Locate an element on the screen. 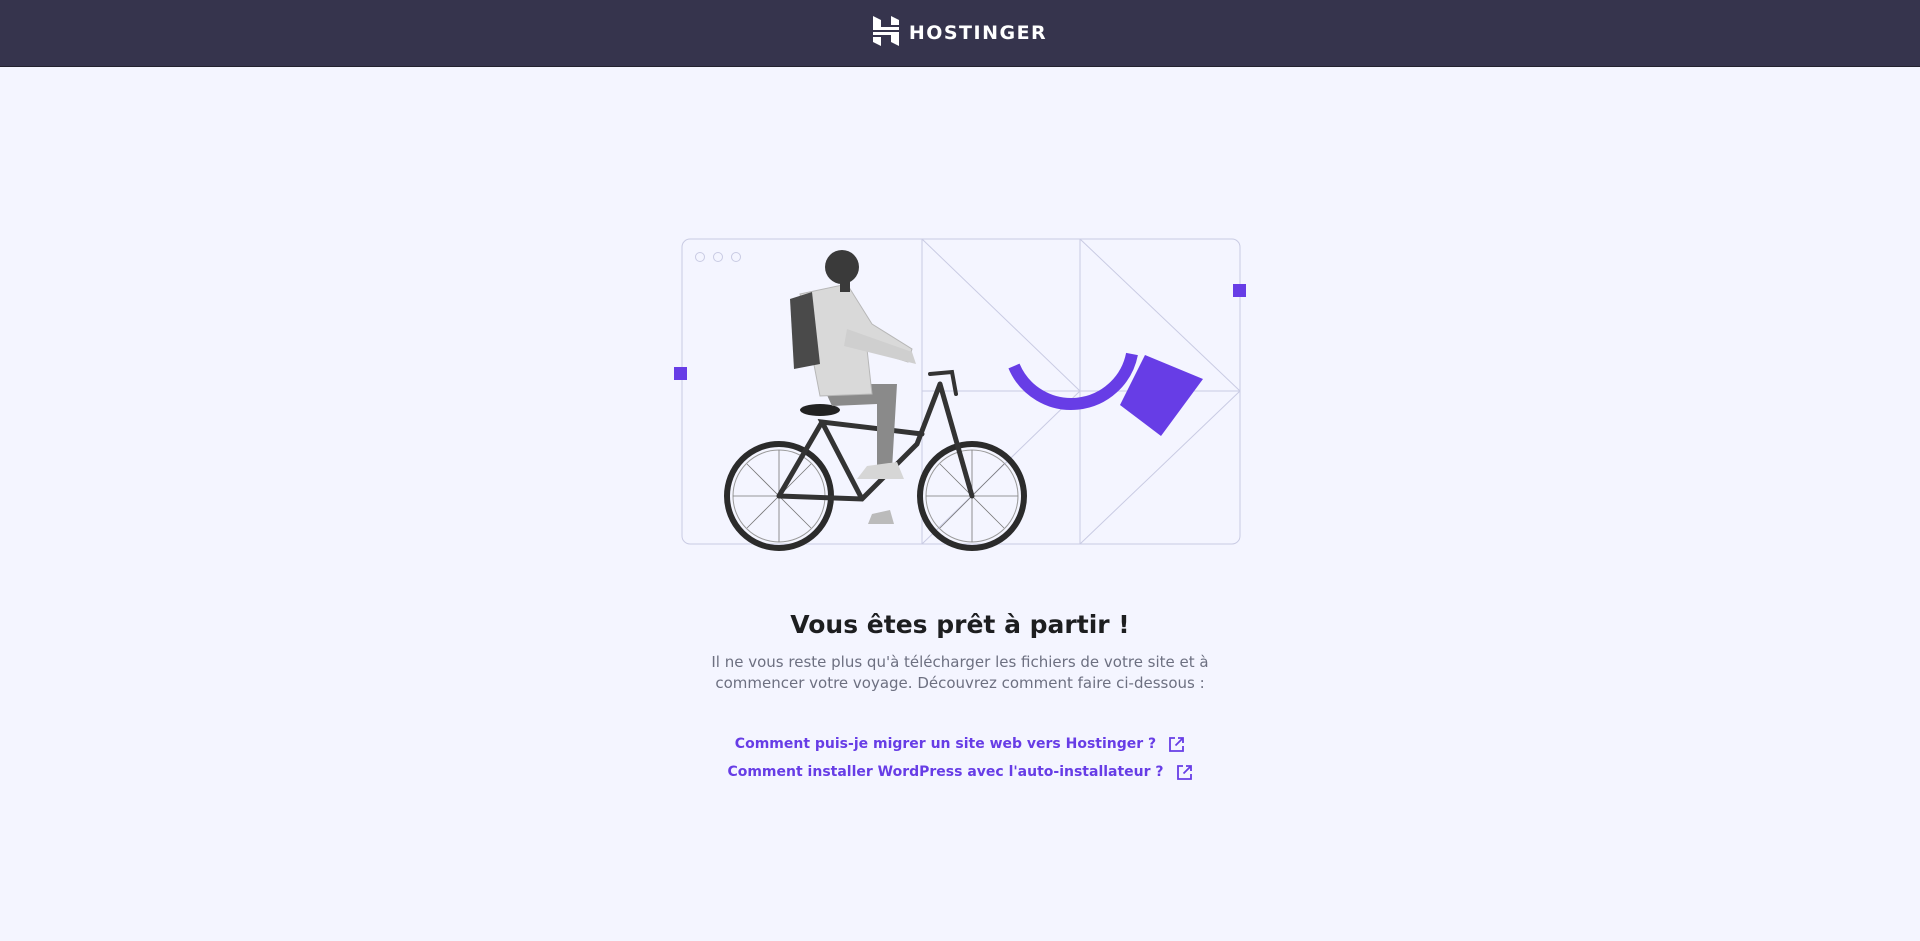 This screenshot has width=1920, height=941. brand-logo: HOSTINGER is located at coordinates (960, 33).